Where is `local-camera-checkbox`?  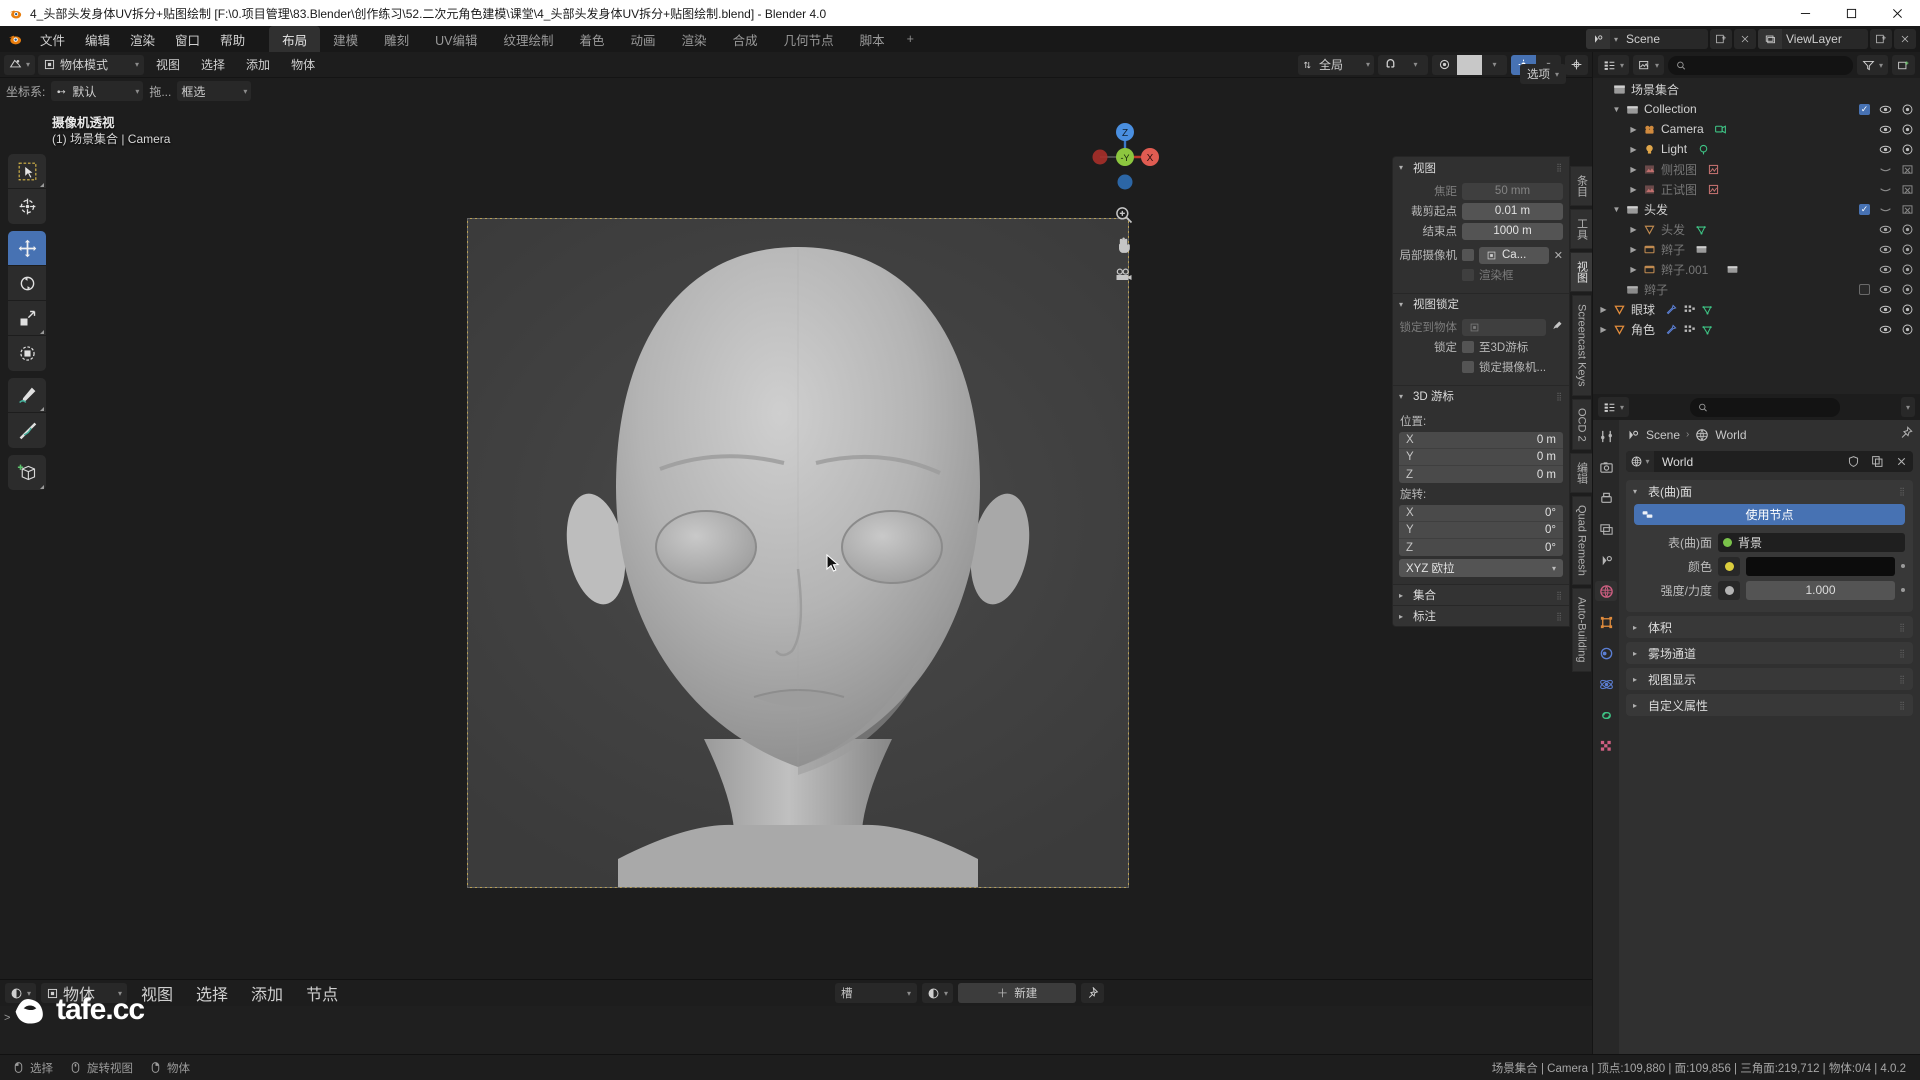
local-camera-checkbox is located at coordinates (1468, 255).